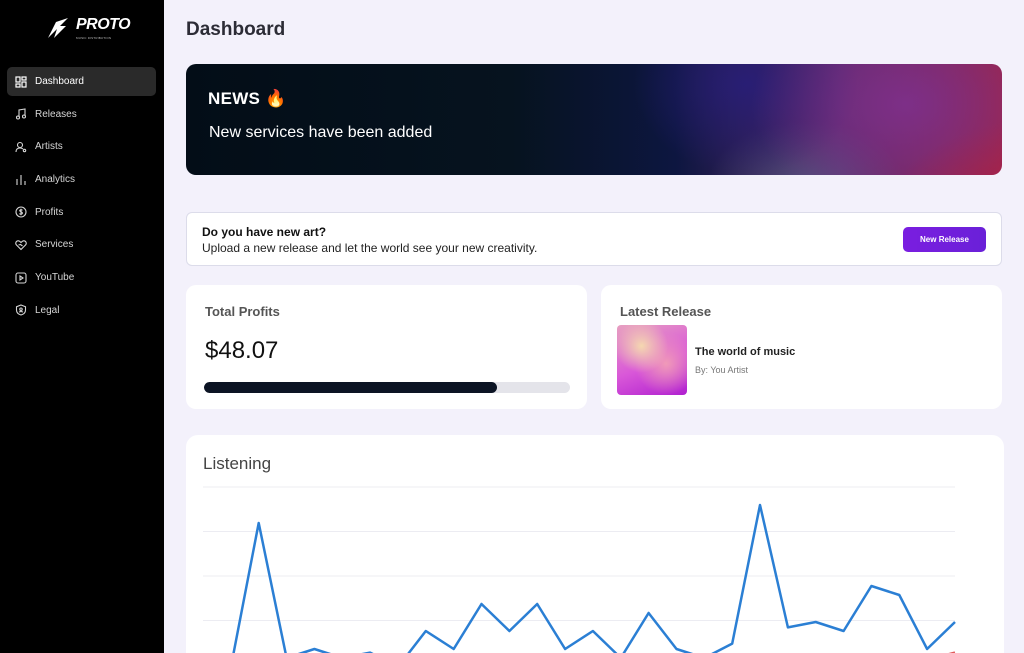 The width and height of the screenshot is (1024, 653). I want to click on sidebar-item-label: Profits, so click(49, 212).